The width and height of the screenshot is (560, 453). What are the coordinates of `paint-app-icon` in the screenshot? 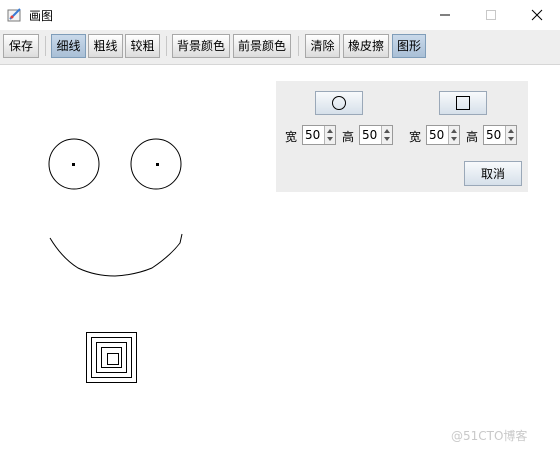 It's located at (15, 15).